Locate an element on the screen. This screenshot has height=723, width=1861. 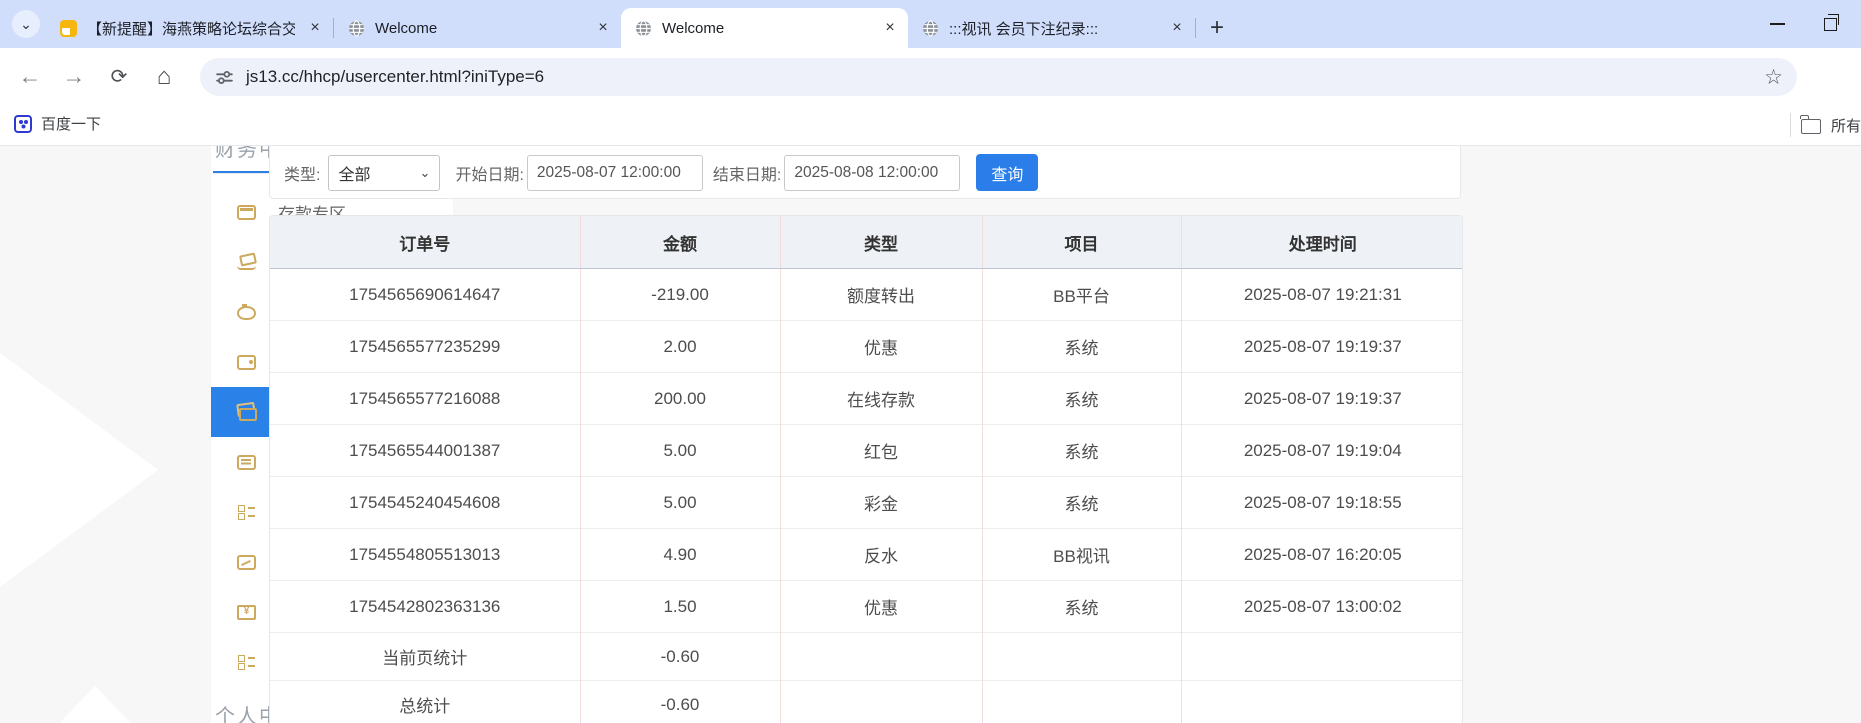
forward-button: → is located at coordinates (74, 76).